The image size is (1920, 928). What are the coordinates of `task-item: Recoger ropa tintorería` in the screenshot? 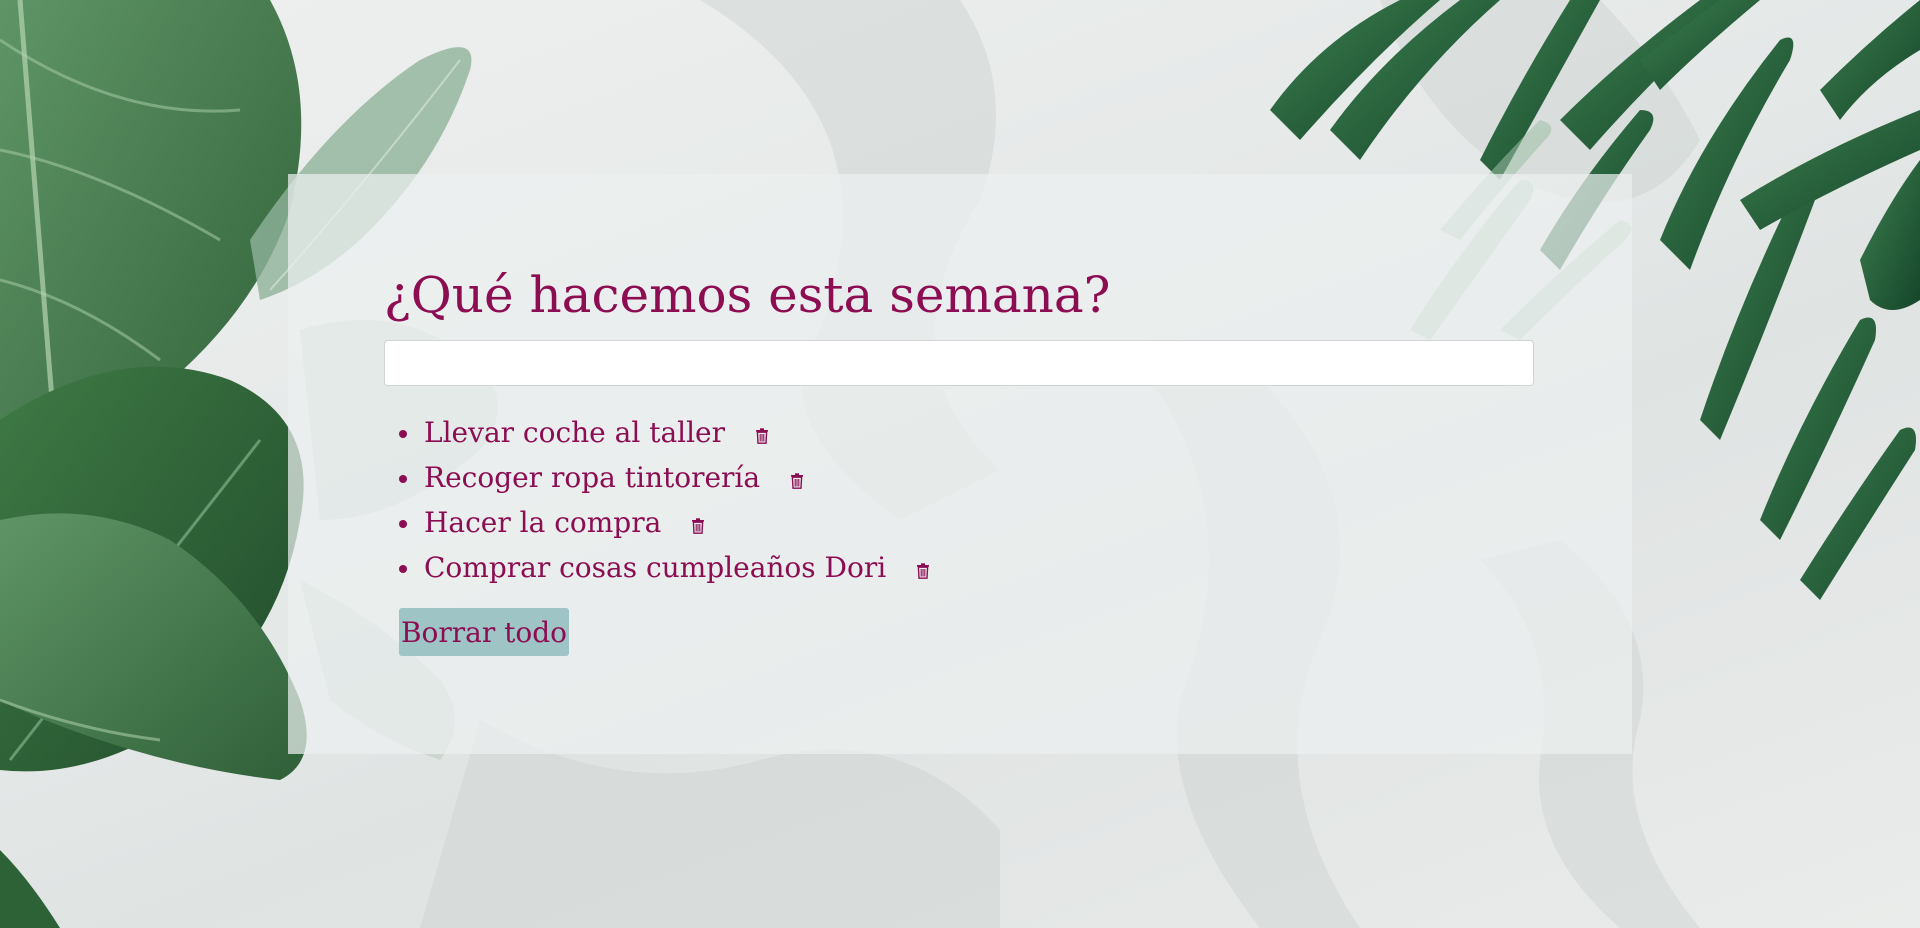 It's located at (659, 477).